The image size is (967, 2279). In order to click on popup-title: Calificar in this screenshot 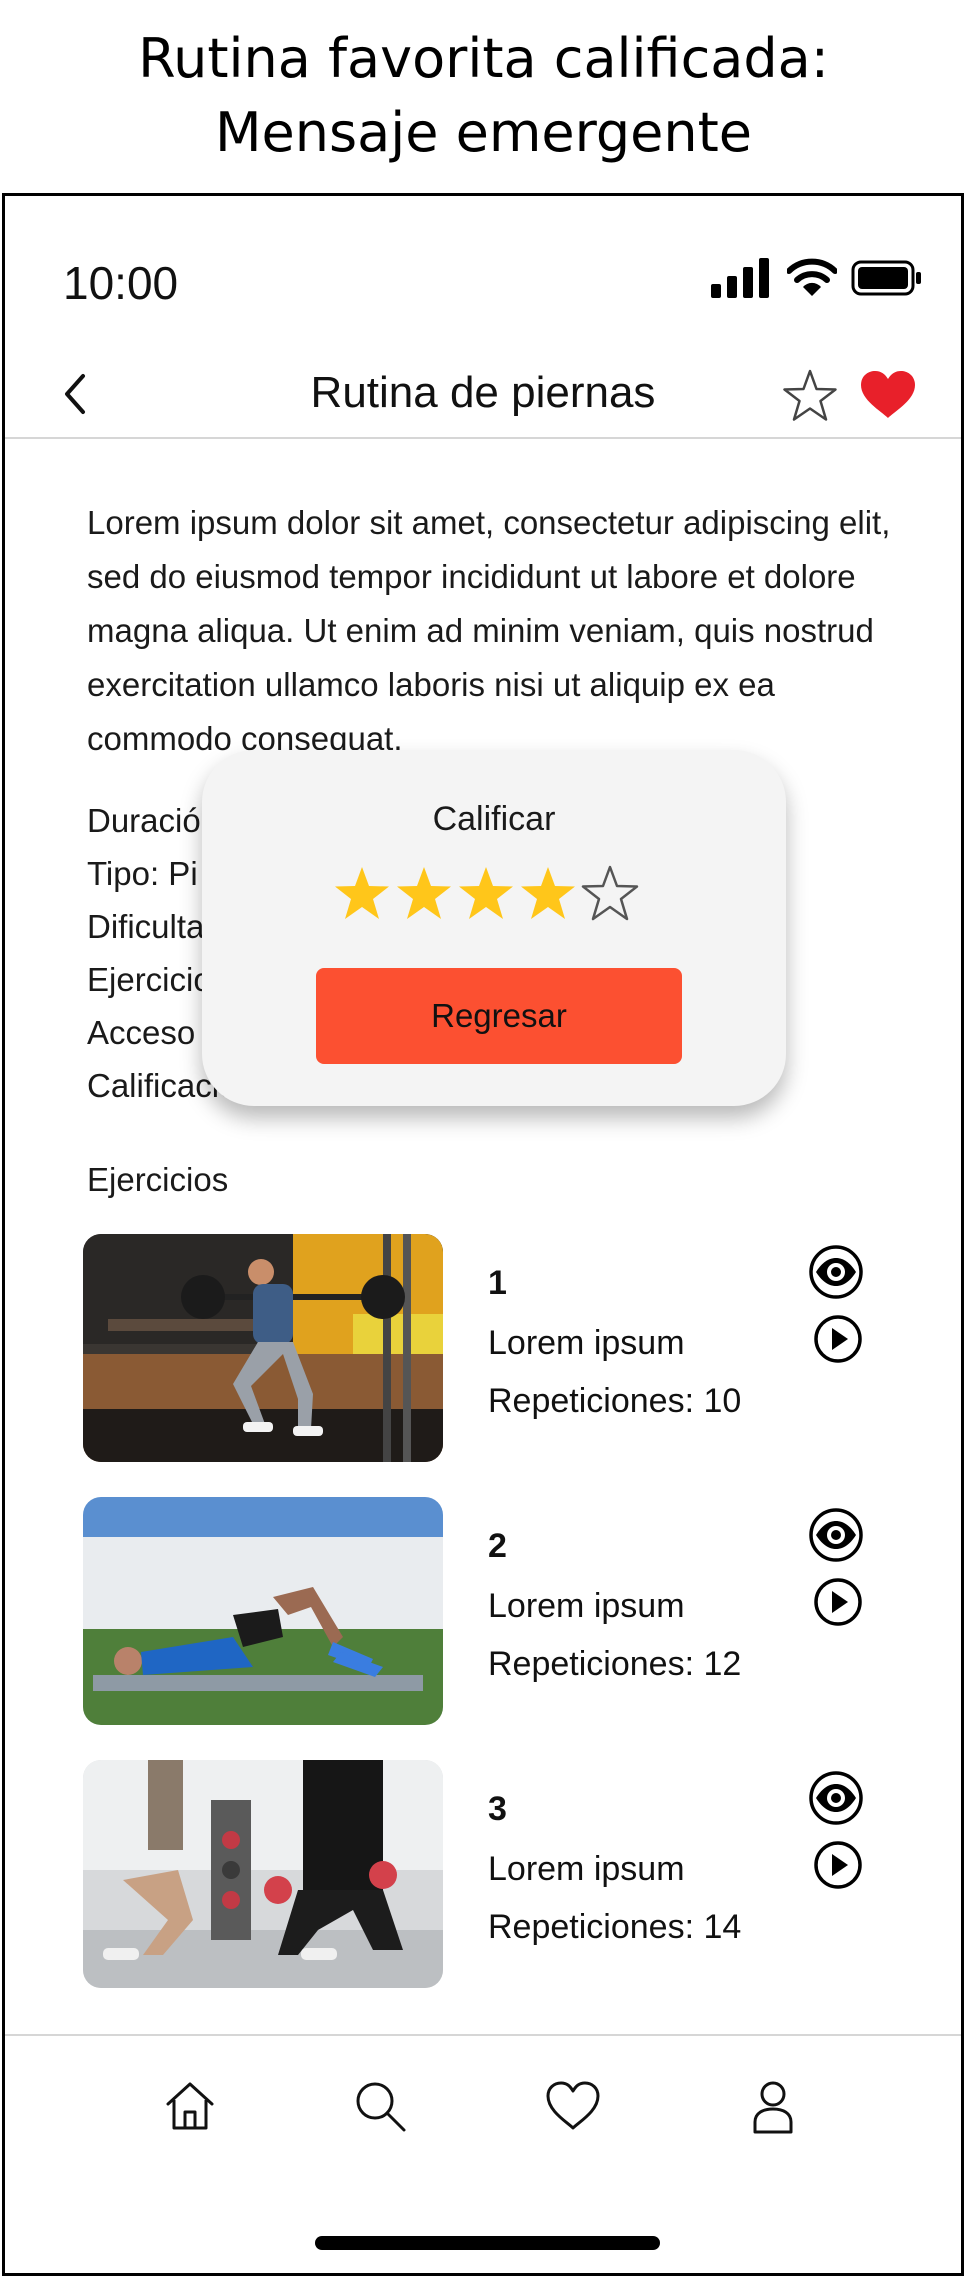, I will do `click(494, 819)`.